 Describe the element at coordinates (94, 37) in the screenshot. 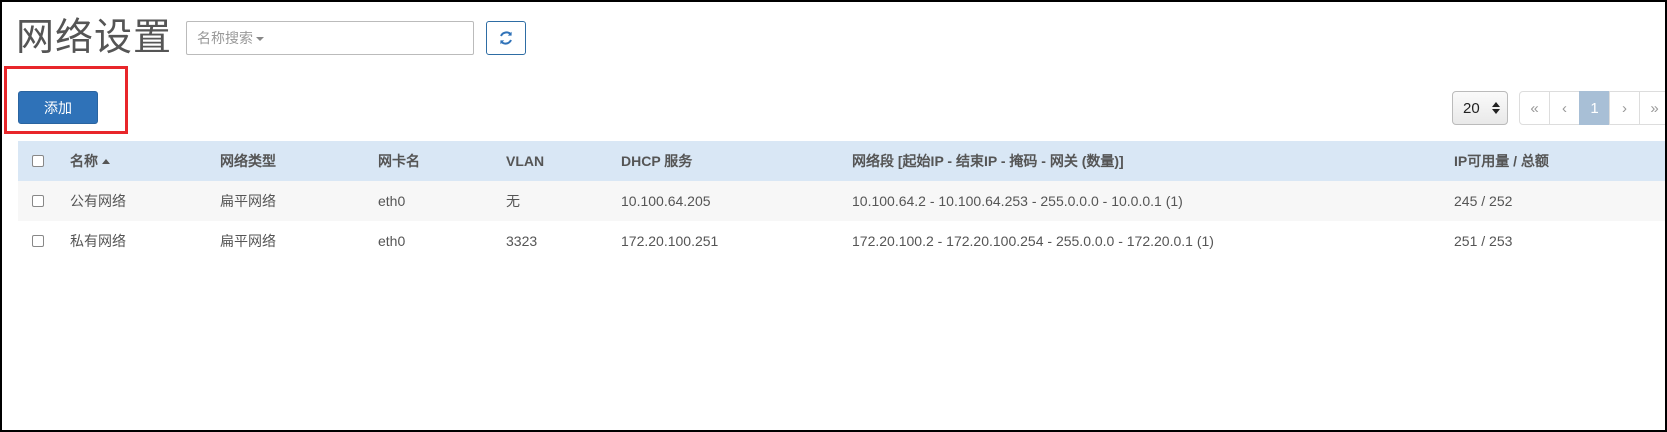

I see `page-title: 网络设置` at that location.